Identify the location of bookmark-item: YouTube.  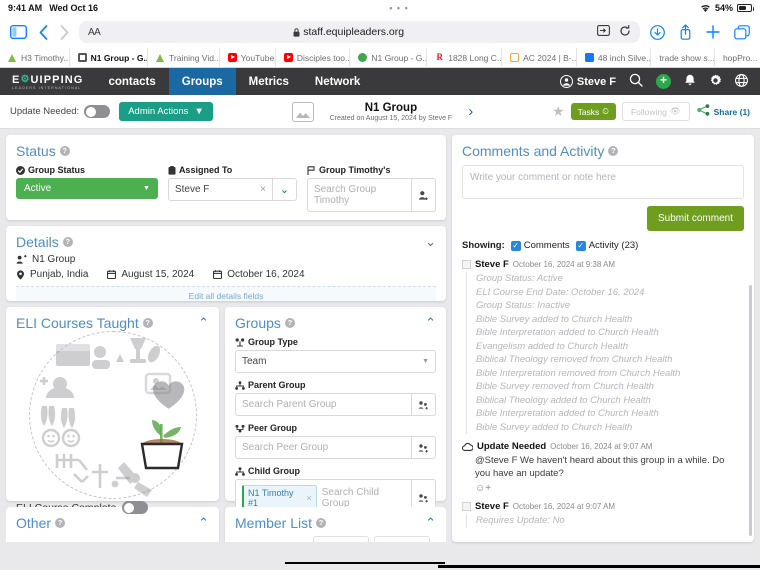
(248, 57).